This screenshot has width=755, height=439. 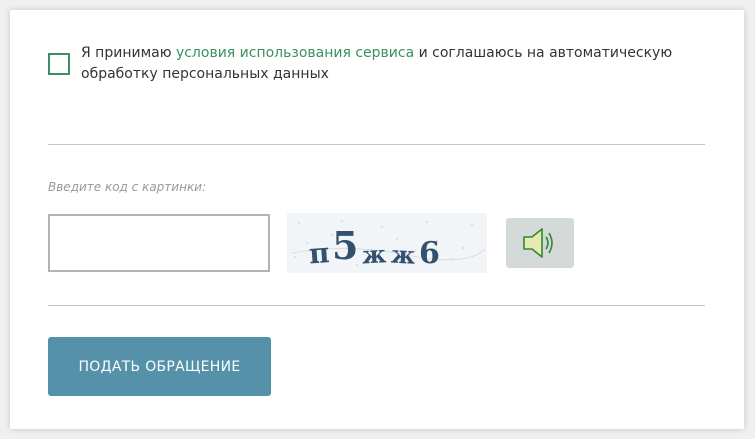 What do you see at coordinates (295, 53) in the screenshot?
I see `terms-of-service-link: условия использования сервиса` at bounding box center [295, 53].